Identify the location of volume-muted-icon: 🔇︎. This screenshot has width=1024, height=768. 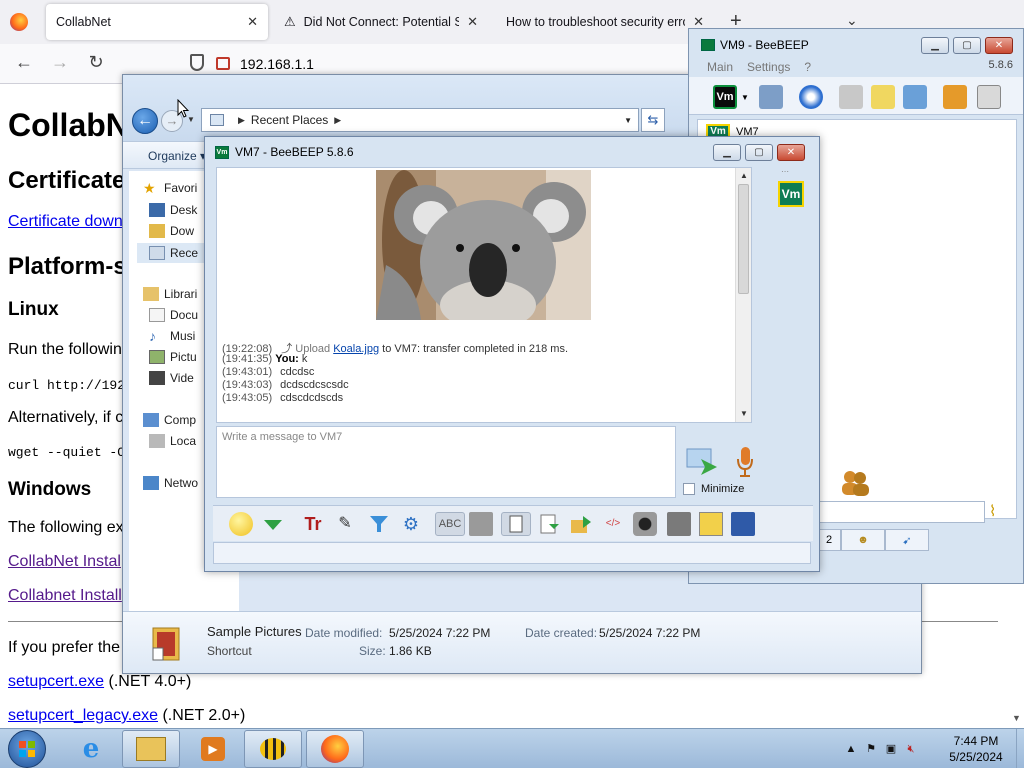
(911, 749).